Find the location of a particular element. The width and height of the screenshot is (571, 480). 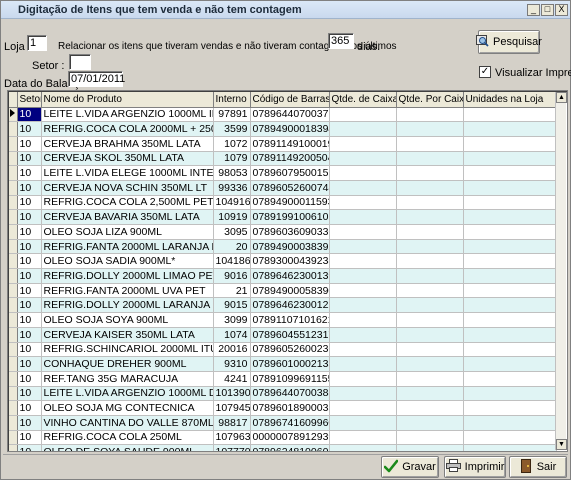

pesquisar-button: Pesquisar is located at coordinates (509, 42).